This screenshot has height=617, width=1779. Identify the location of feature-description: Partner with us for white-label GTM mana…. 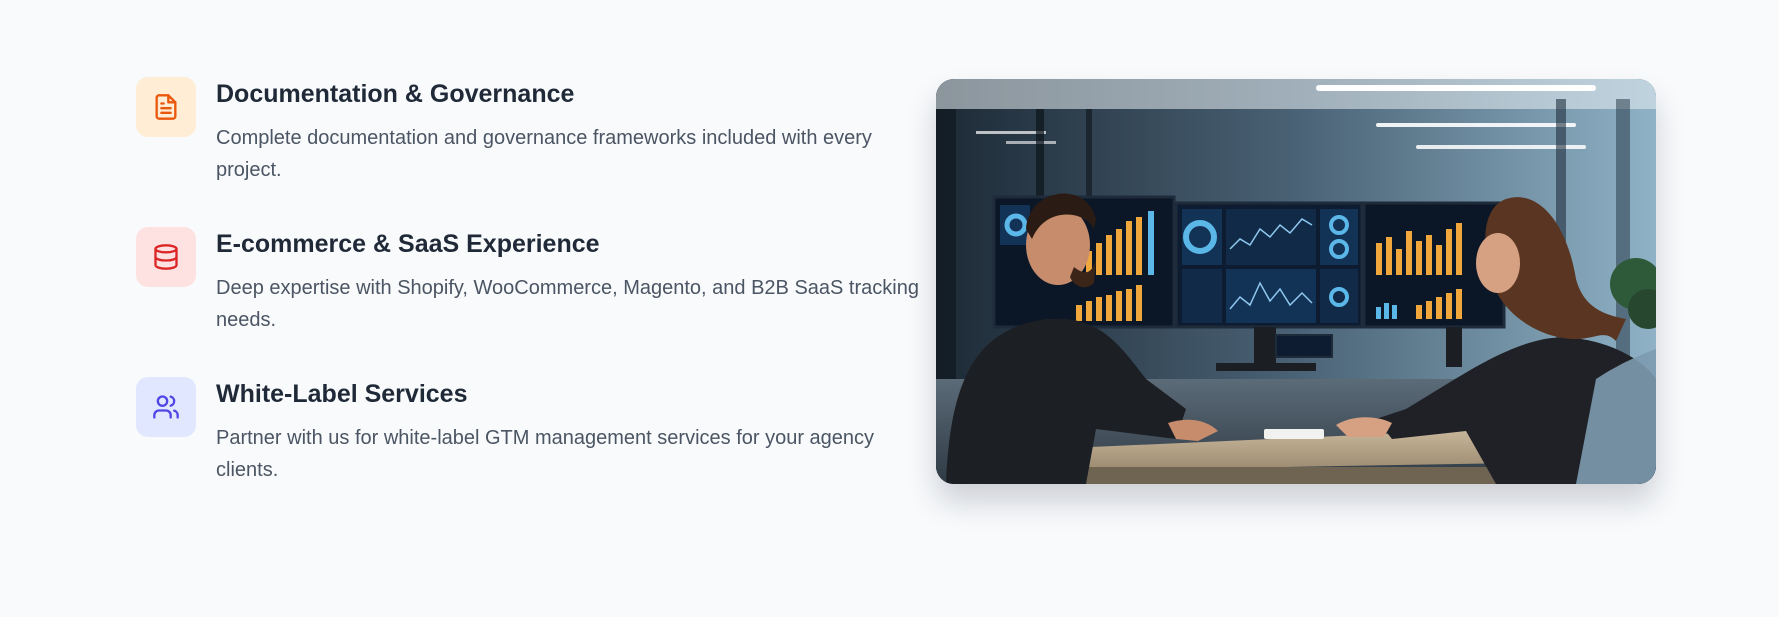
(545, 454).